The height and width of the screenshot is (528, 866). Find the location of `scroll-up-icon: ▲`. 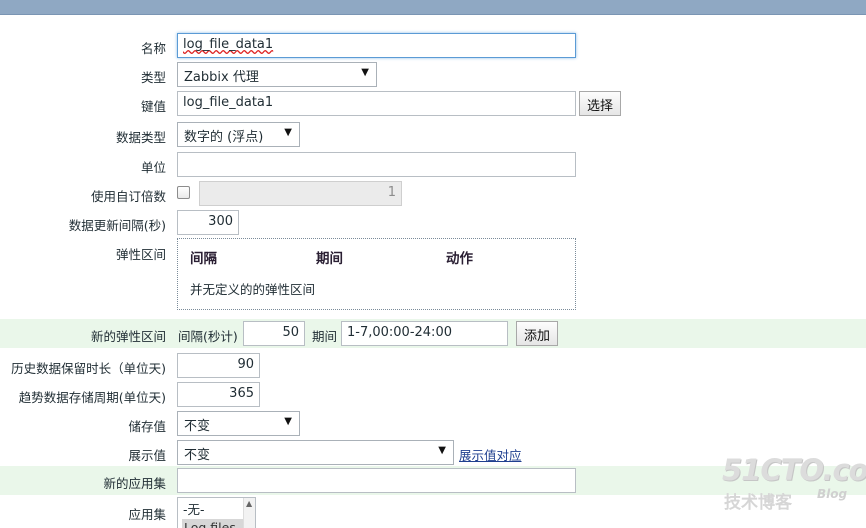

scroll-up-icon: ▲ is located at coordinates (249, 503).